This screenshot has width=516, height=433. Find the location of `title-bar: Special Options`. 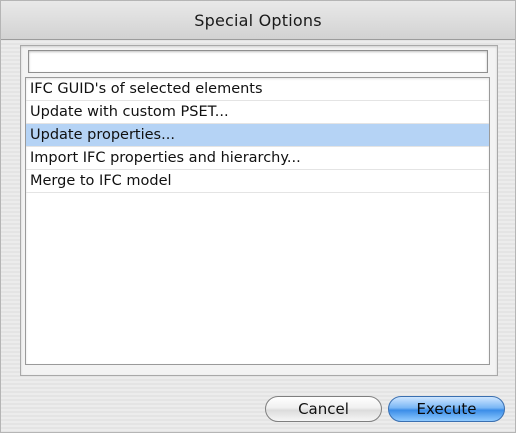

title-bar: Special Options is located at coordinates (258, 20).